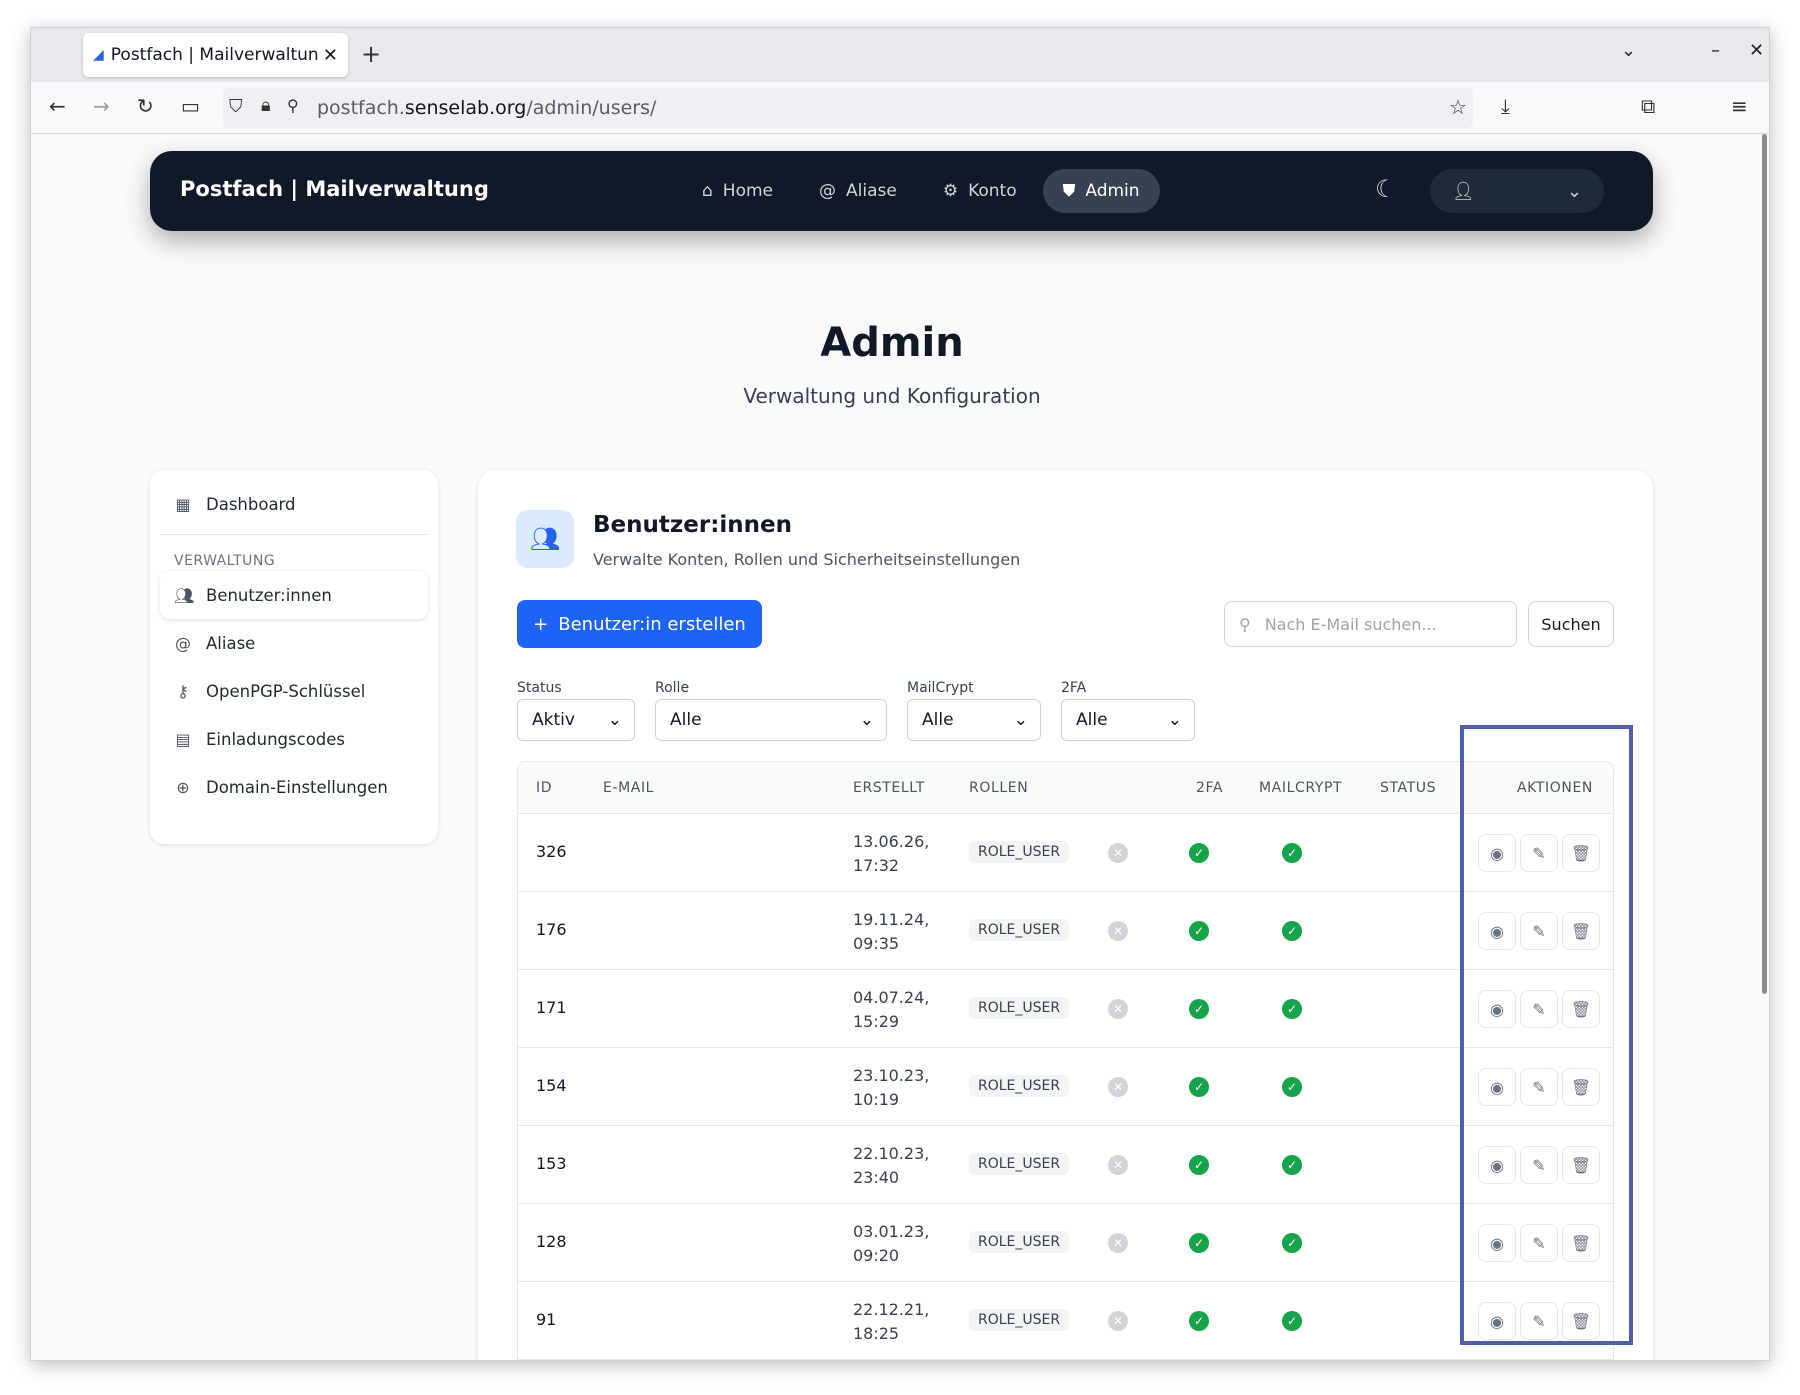 The image size is (1800, 1395). What do you see at coordinates (1517, 191) in the screenshot?
I see `user-menu: 👤︎ ⌄` at bounding box center [1517, 191].